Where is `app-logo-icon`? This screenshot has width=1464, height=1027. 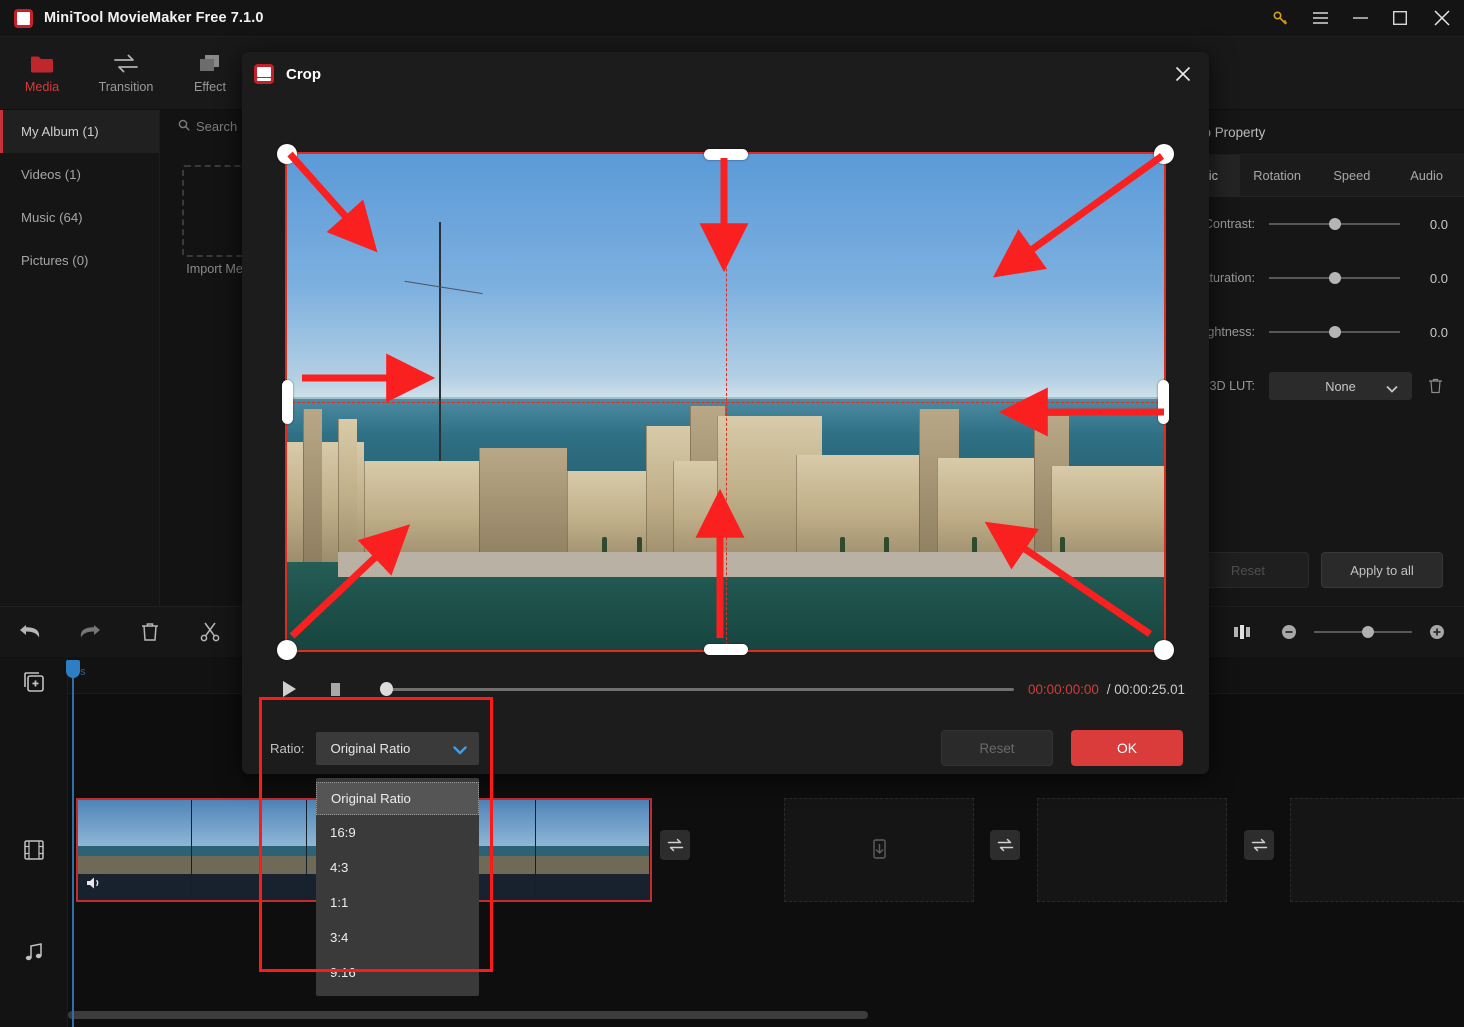 app-logo-icon is located at coordinates (23, 18).